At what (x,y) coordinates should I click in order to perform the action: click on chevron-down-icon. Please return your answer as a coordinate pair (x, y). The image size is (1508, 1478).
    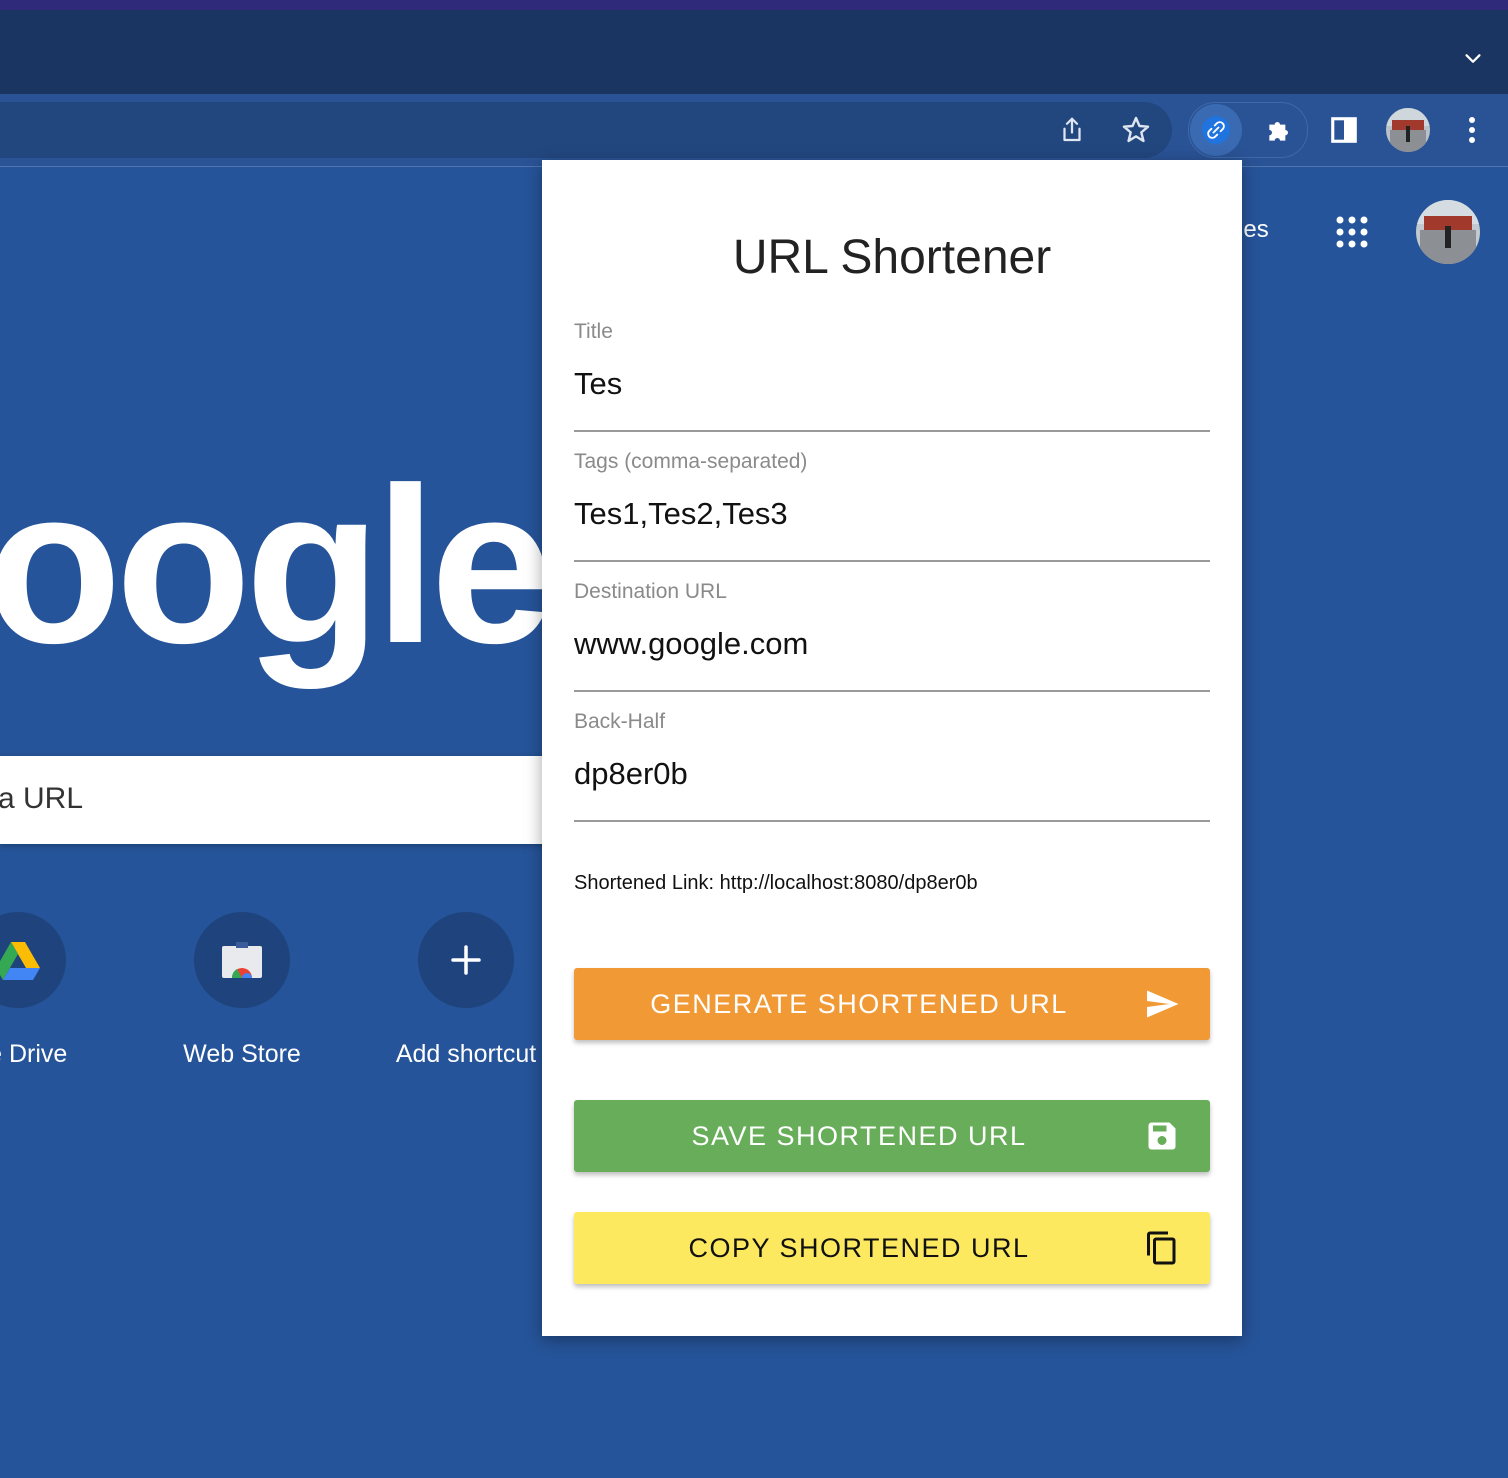
    Looking at the image, I should click on (1473, 59).